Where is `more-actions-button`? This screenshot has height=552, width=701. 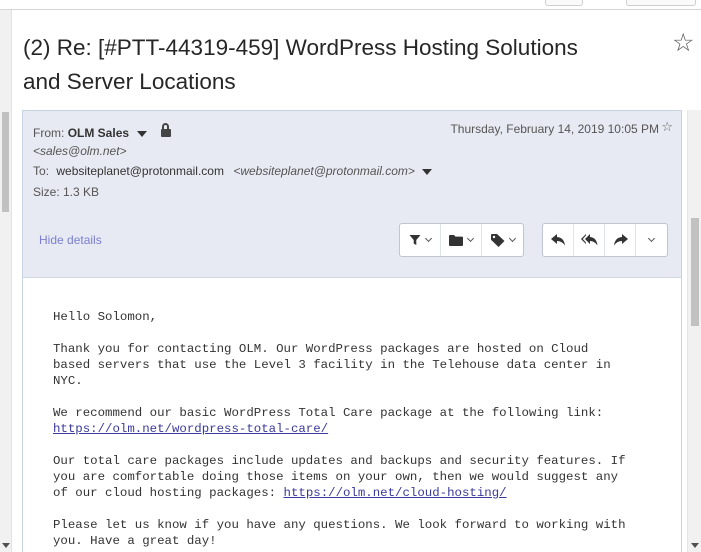
more-actions-button is located at coordinates (651, 240).